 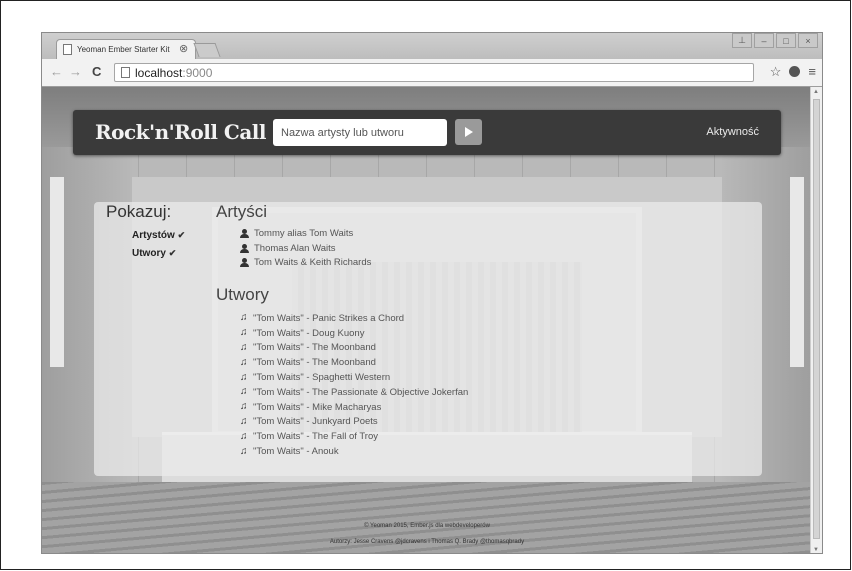 I want to click on search-button, so click(x=468, y=132).